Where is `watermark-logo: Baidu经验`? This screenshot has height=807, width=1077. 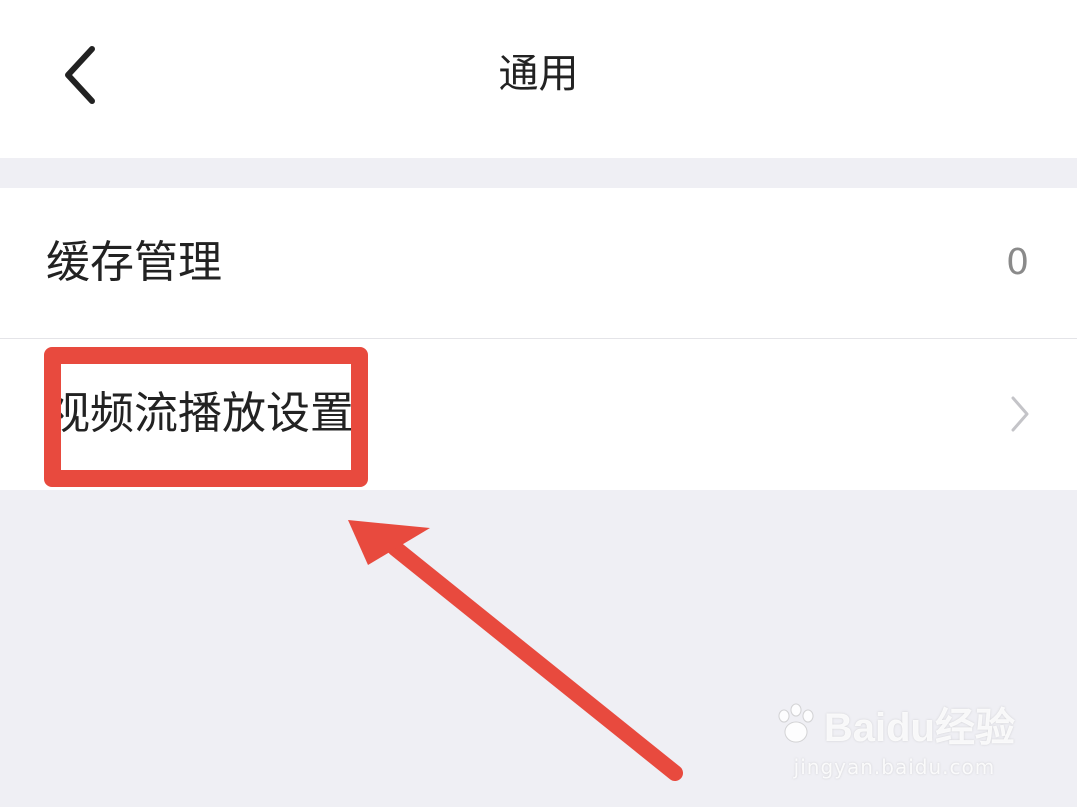 watermark-logo: Baidu经验 is located at coordinates (894, 724).